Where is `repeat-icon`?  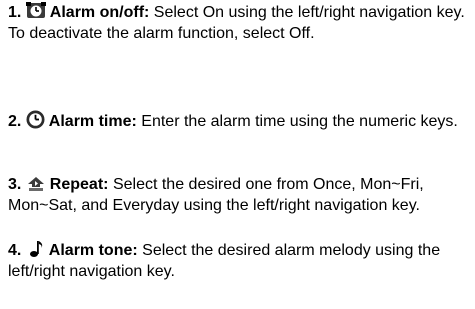
repeat-icon is located at coordinates (36, 184).